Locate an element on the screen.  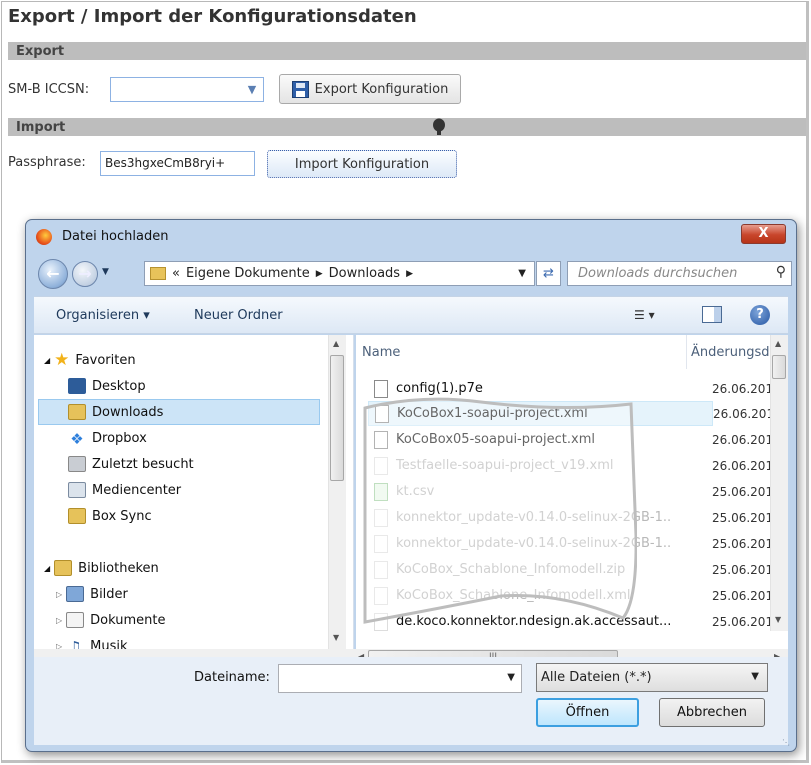
nav-item-recent: Zuletzt besucht is located at coordinates (131, 464).